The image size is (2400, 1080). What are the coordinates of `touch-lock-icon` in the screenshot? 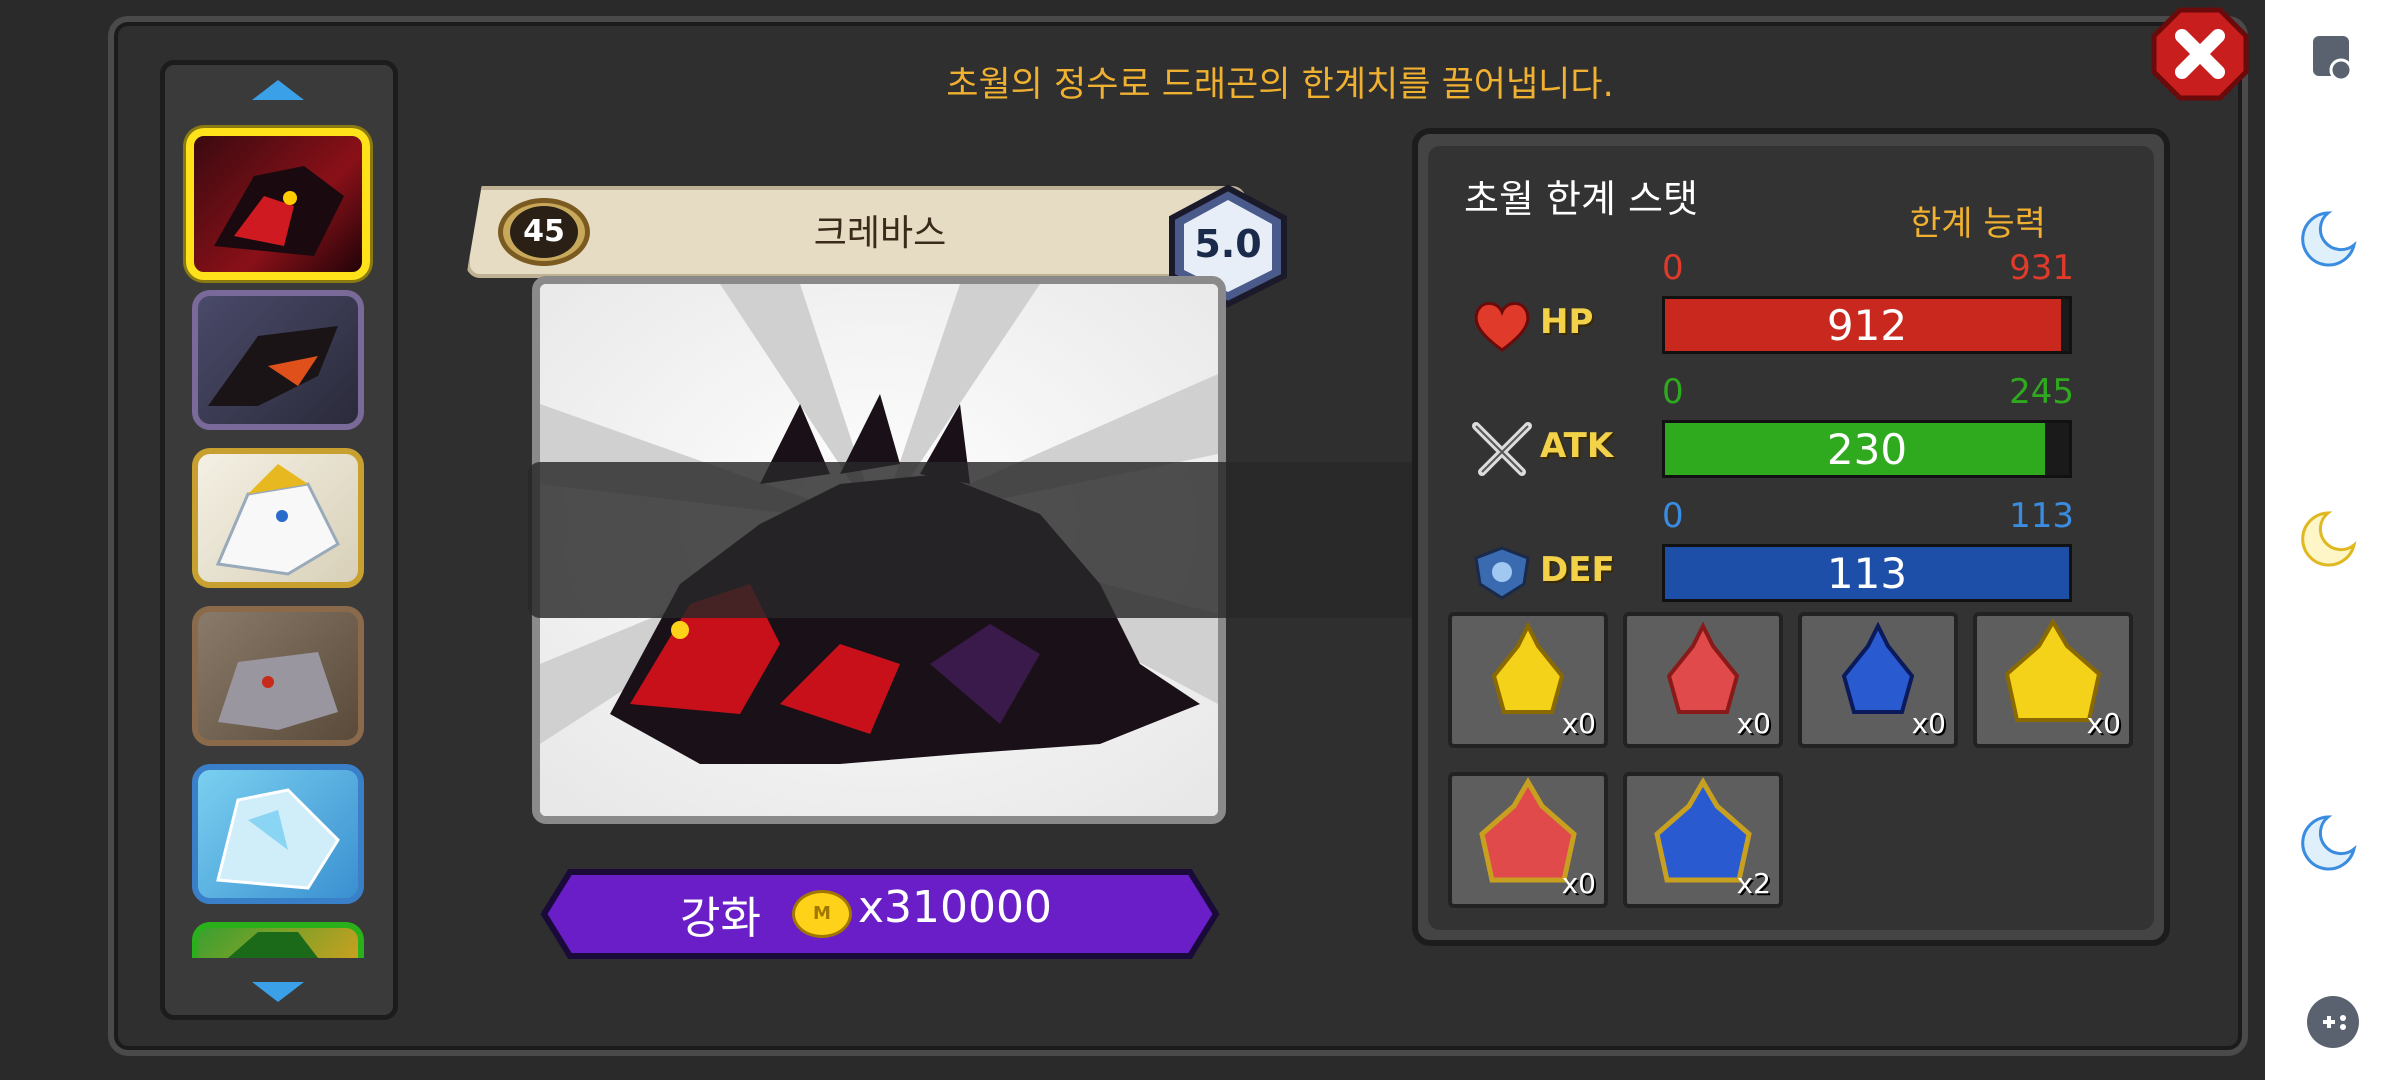 It's located at (2332, 58).